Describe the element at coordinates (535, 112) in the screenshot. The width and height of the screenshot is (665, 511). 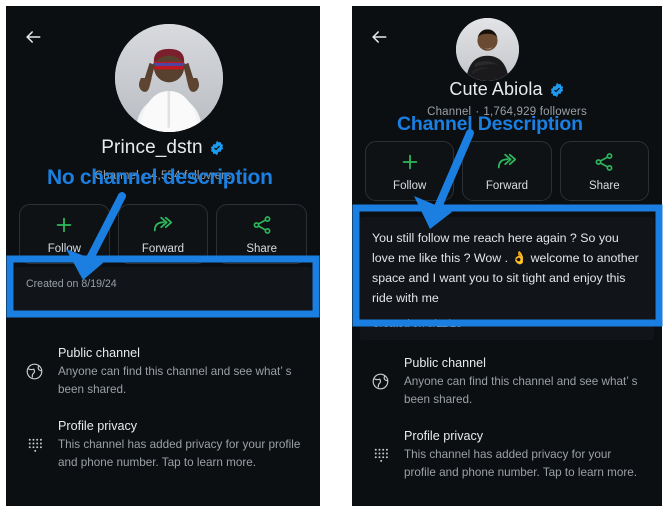
I see `followers-count: 1,764,929 followers` at that location.